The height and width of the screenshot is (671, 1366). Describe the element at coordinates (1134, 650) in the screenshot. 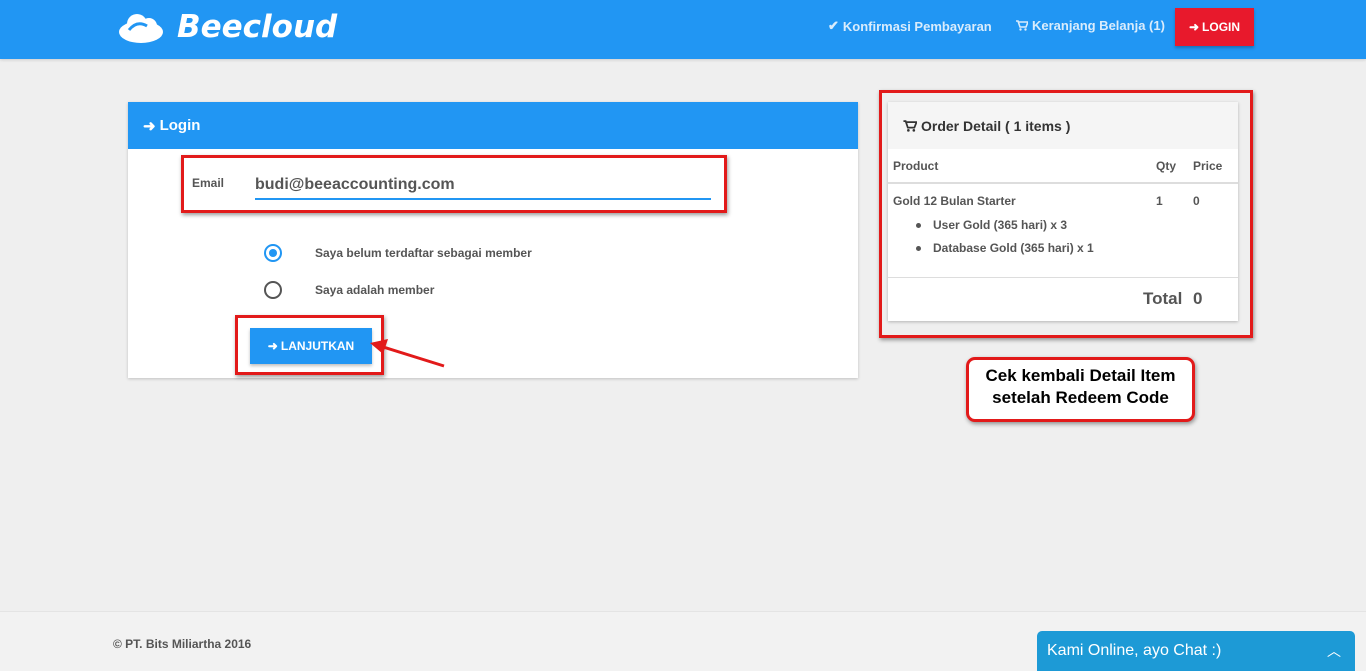

I see `chat-label: Kami Online, ayo Chat :)` at that location.